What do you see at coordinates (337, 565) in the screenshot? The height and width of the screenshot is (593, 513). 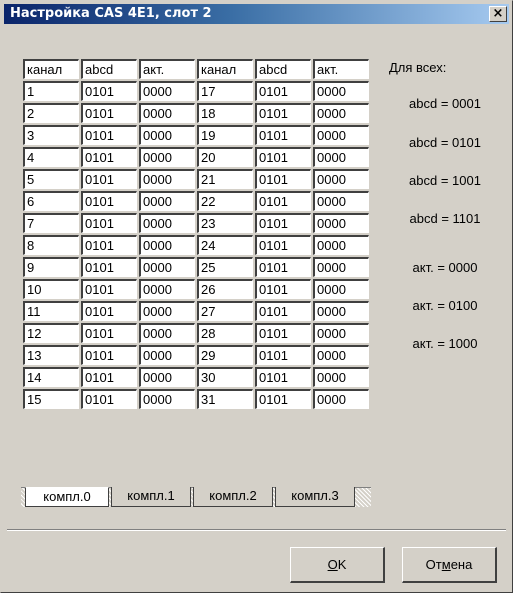 I see `ok-button: OK` at bounding box center [337, 565].